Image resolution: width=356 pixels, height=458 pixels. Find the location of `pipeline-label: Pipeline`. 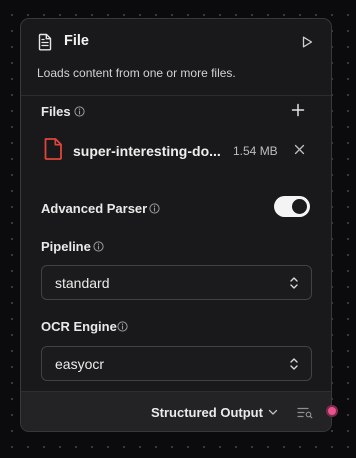

pipeline-label: Pipeline is located at coordinates (66, 246).